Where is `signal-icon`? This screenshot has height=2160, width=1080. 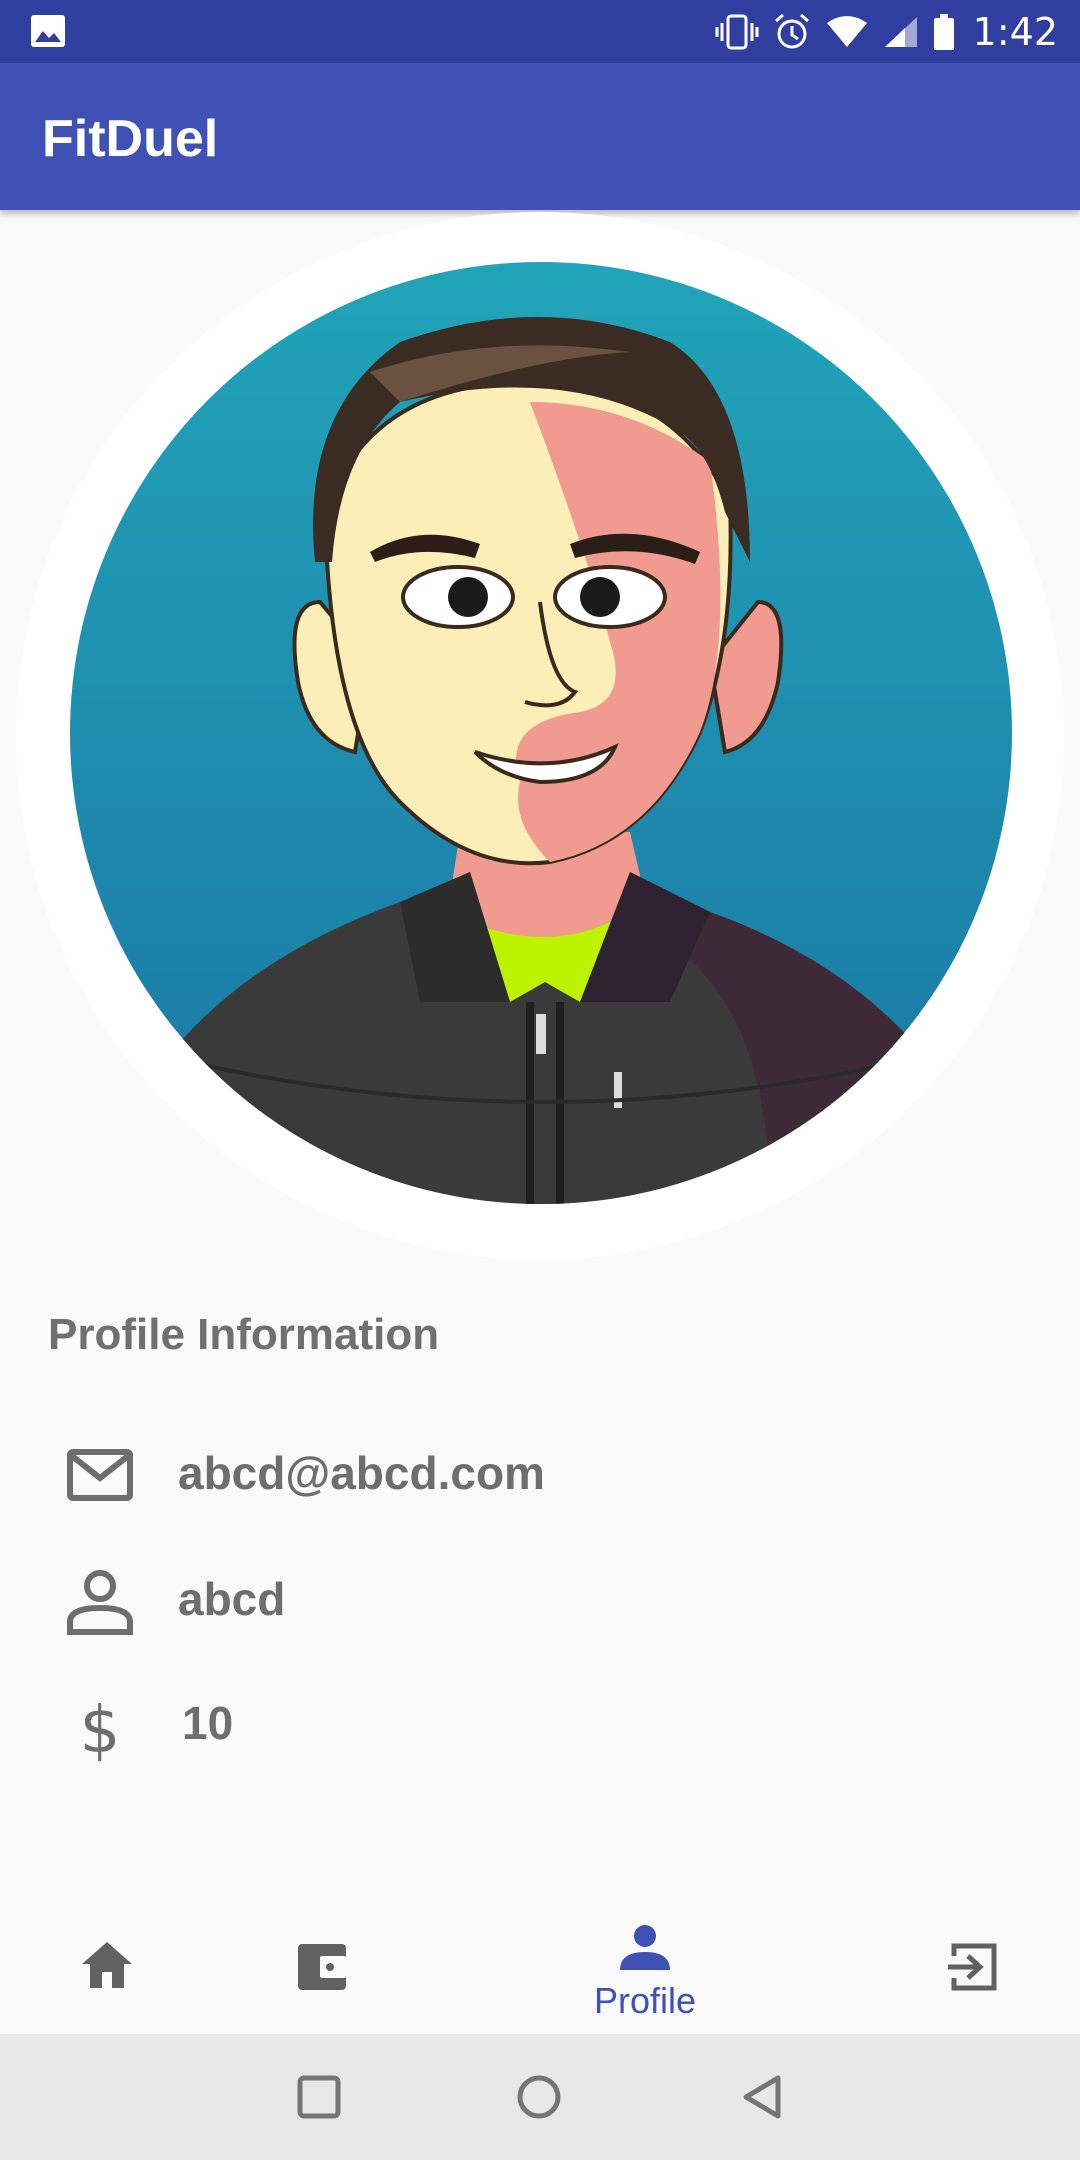 signal-icon is located at coordinates (900, 31).